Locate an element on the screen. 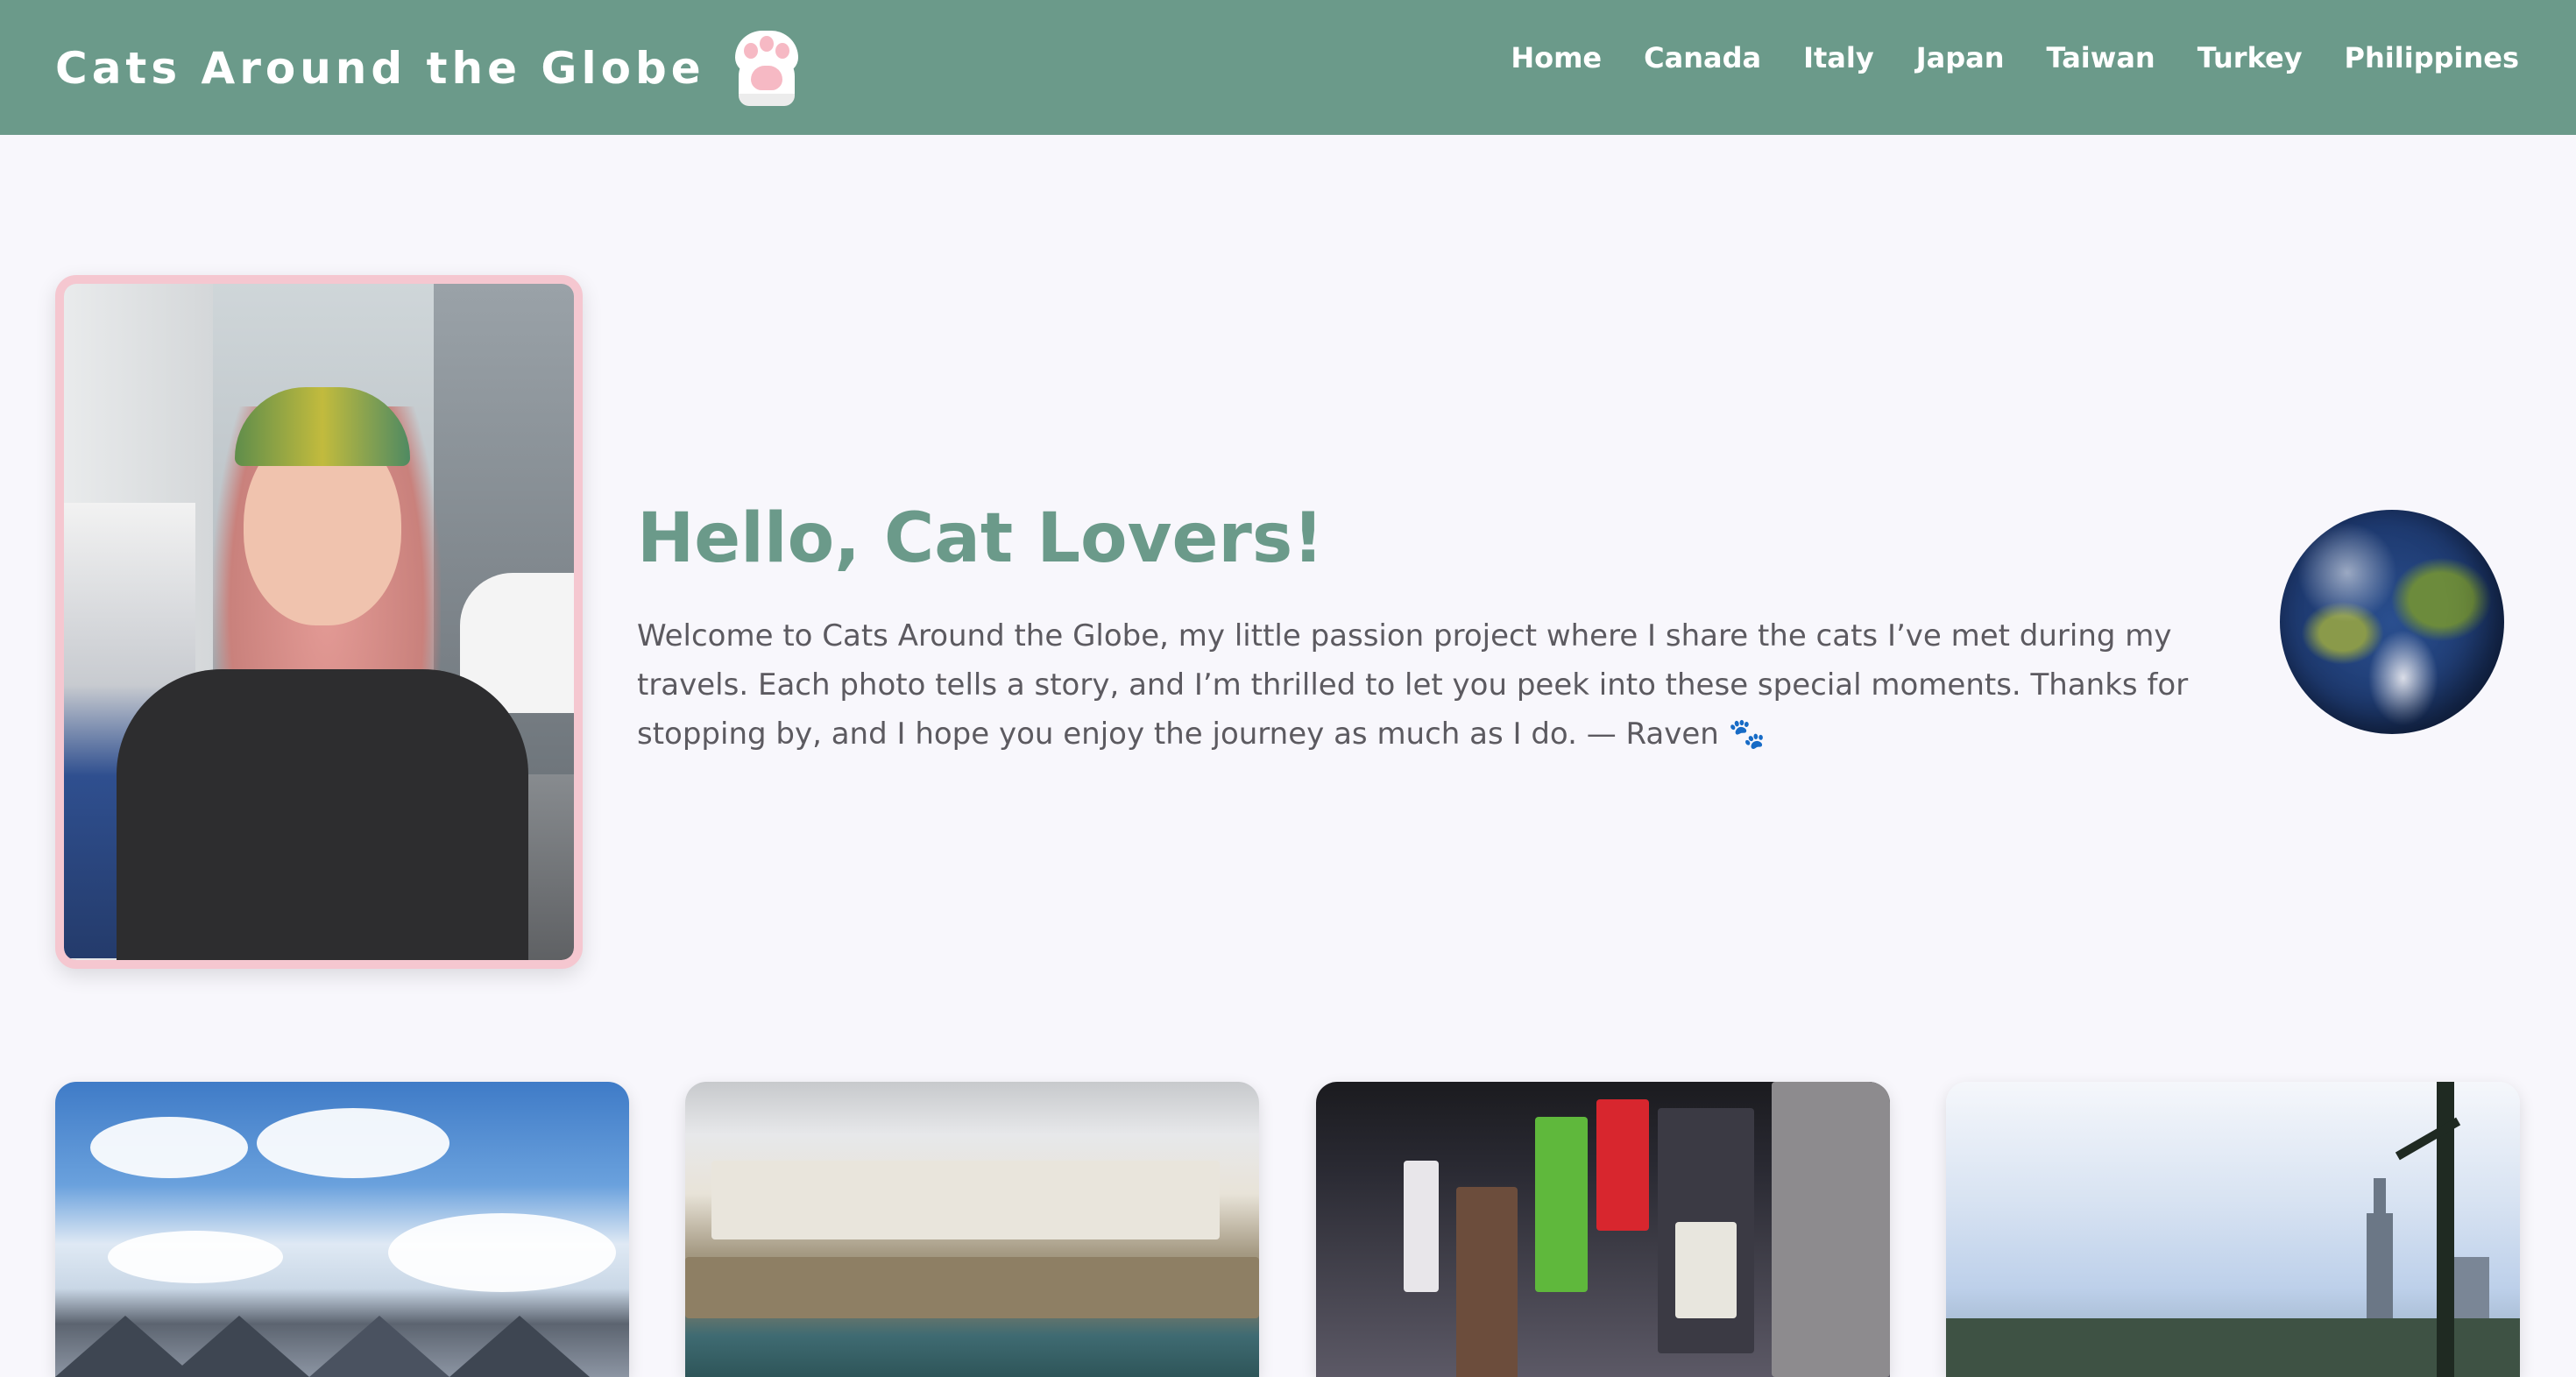 The image size is (2576, 1377). nav-link-home: Home is located at coordinates (1556, 57).